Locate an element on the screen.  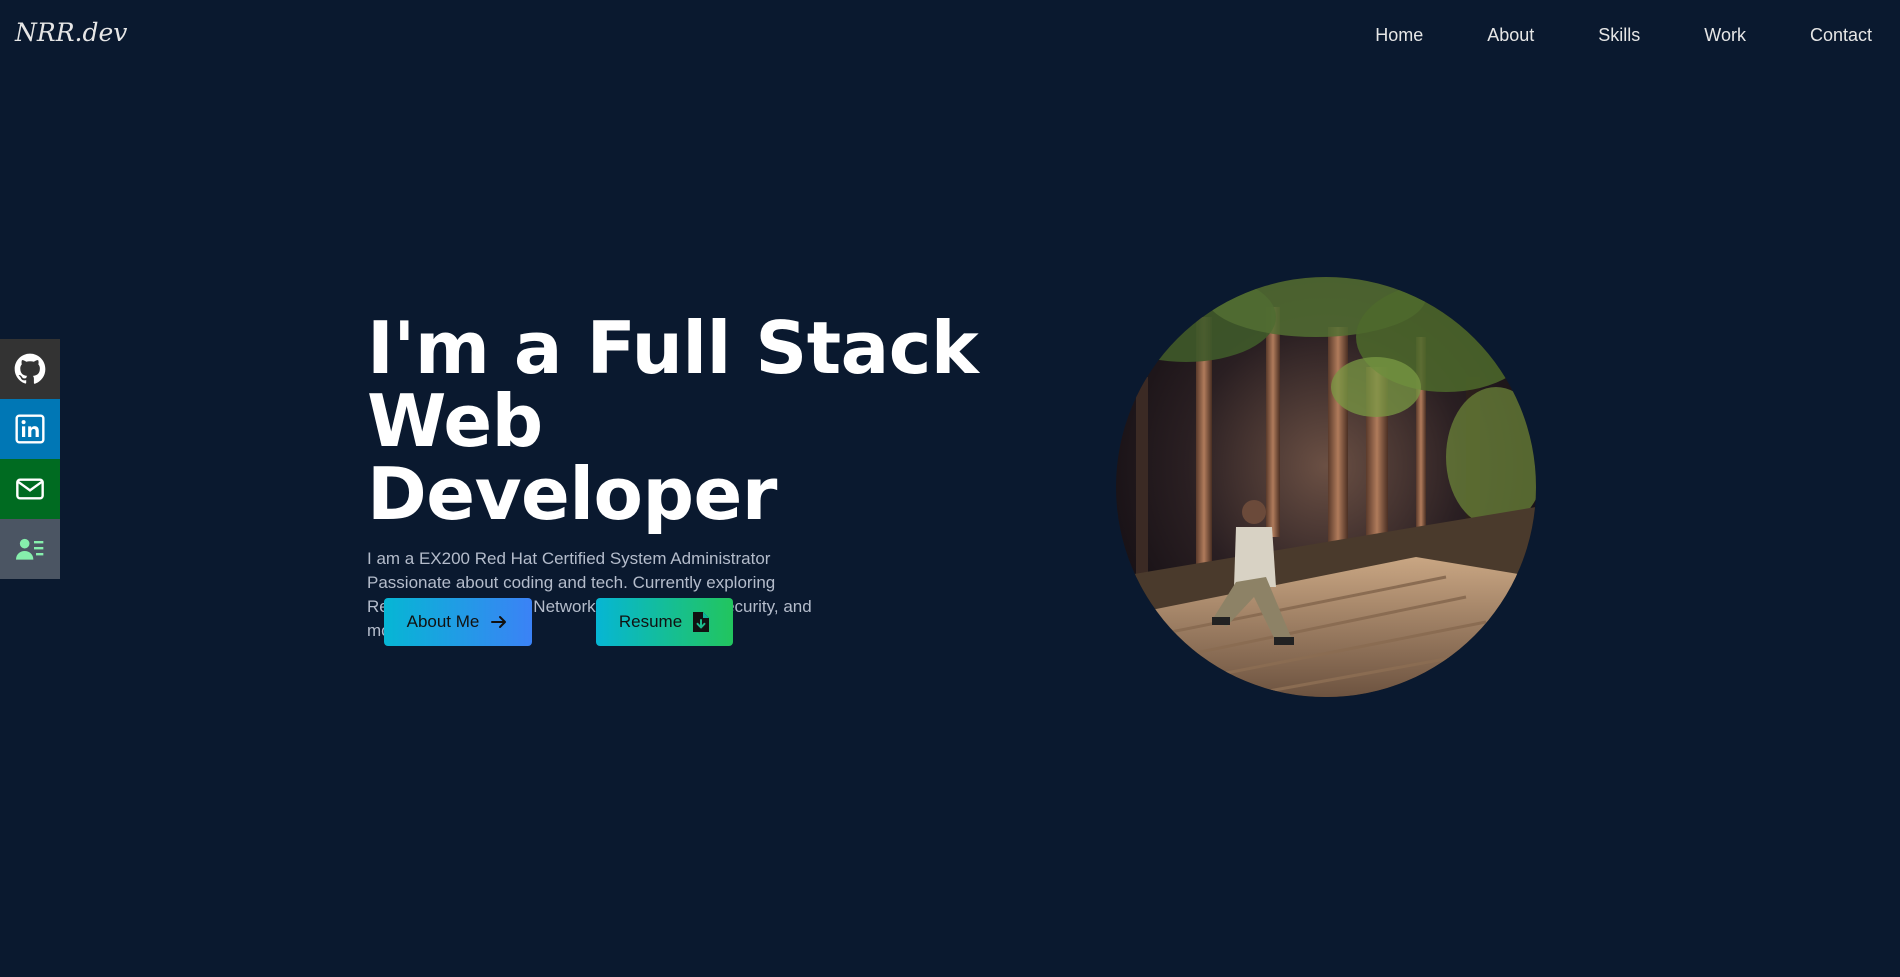
navbar: NRR.dev Home About Skills Work Contact is located at coordinates (950, 35).